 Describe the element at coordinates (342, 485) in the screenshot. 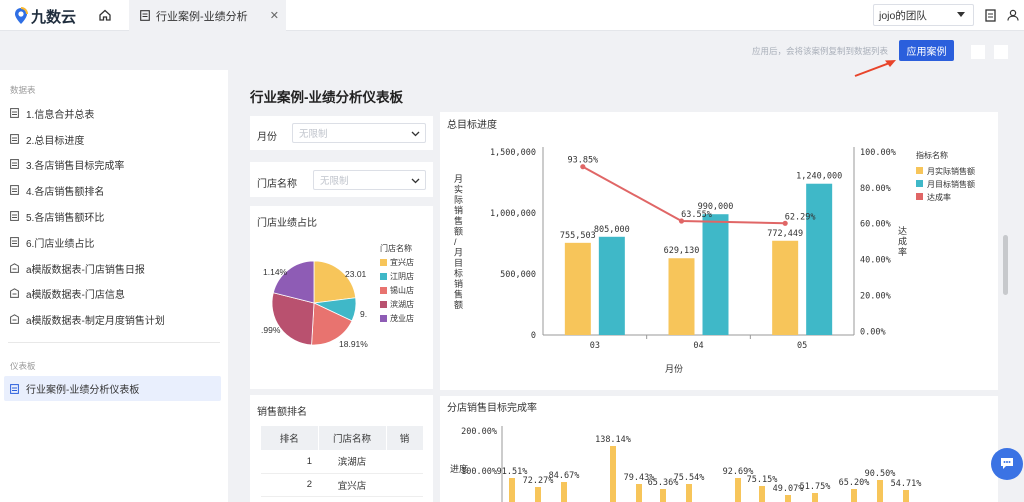

I see `table-row: 2 宜兴店` at that location.